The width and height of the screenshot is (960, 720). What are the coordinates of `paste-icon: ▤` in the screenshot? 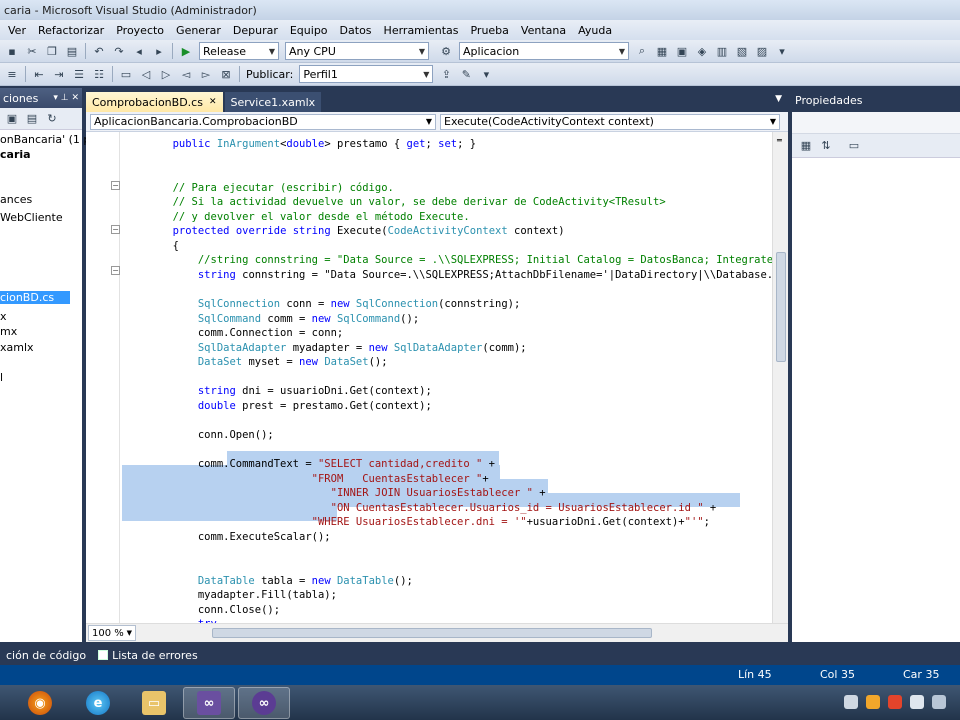 It's located at (72, 51).